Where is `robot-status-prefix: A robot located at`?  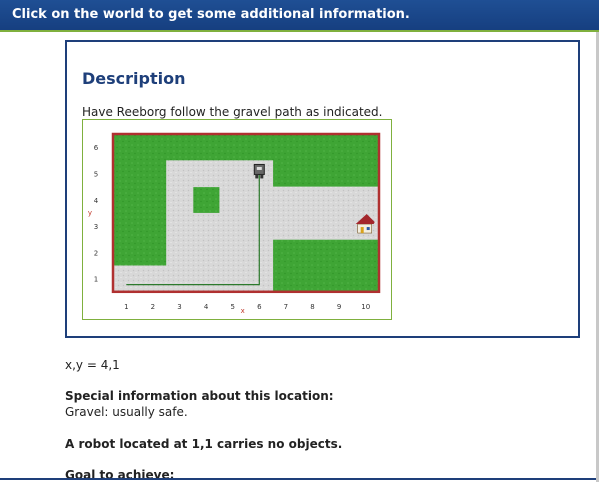 robot-status-prefix: A robot located at is located at coordinates (128, 444).